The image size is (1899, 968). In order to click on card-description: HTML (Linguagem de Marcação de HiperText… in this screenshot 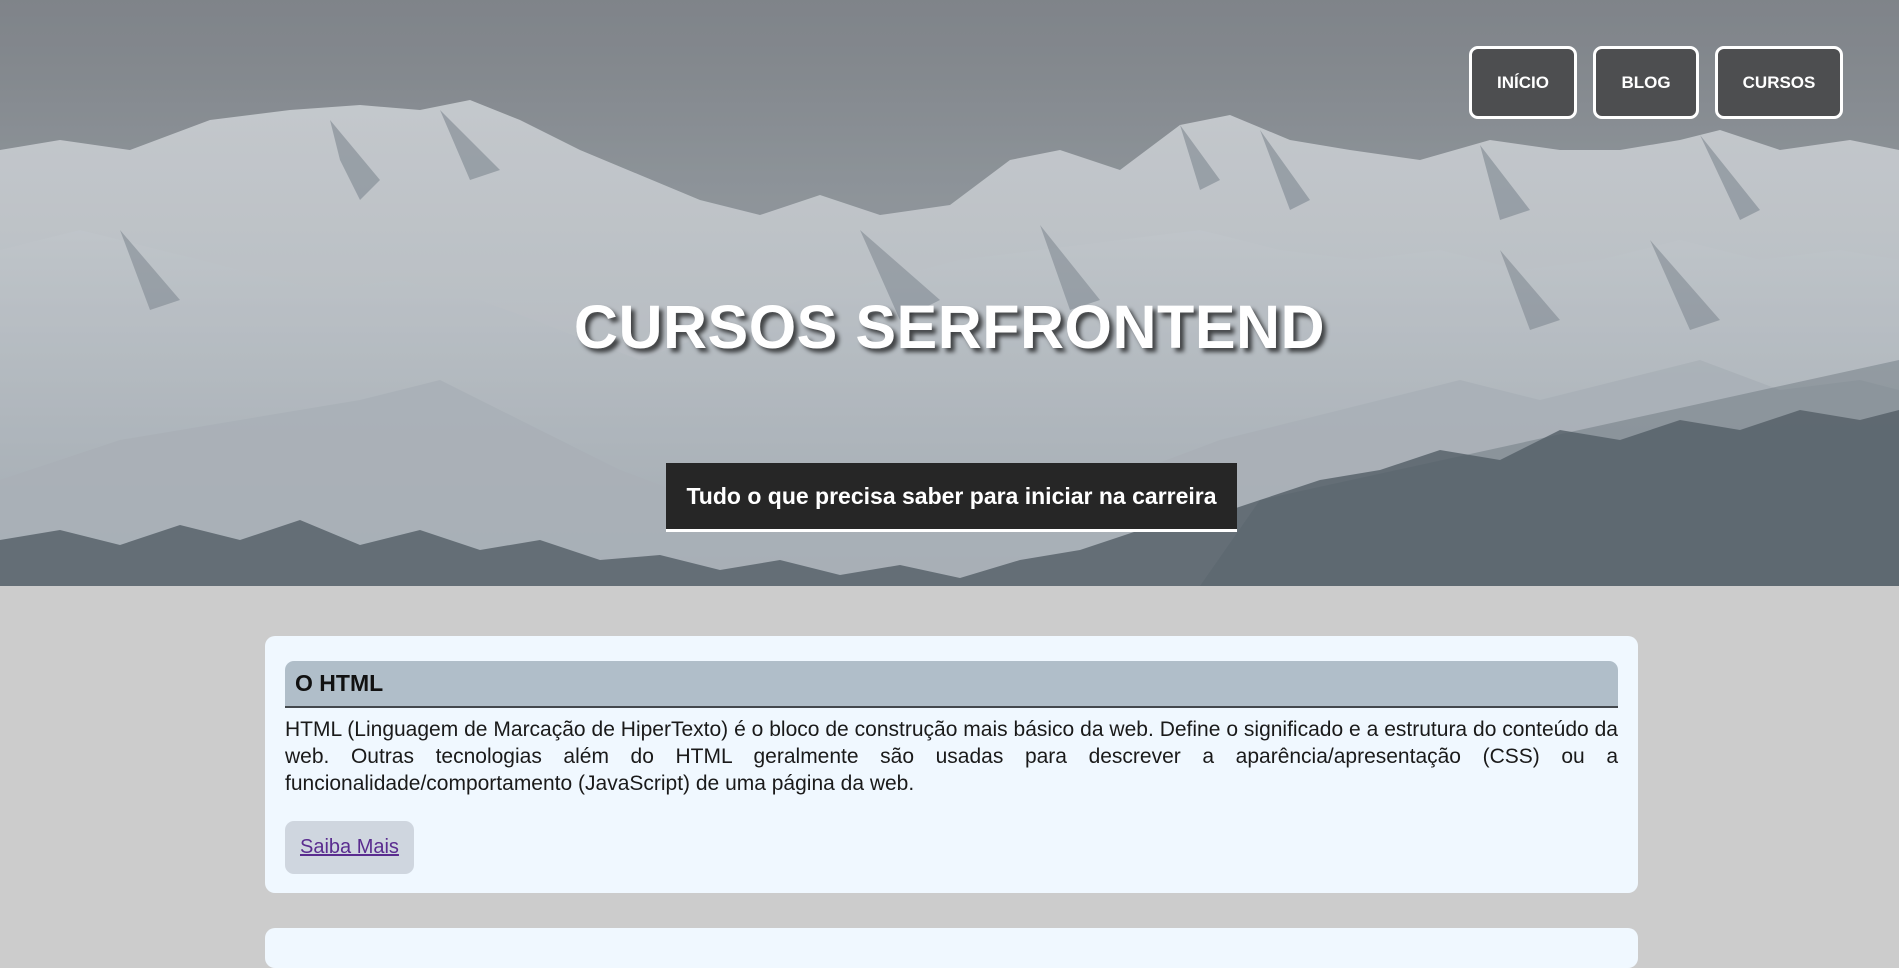, I will do `click(951, 756)`.